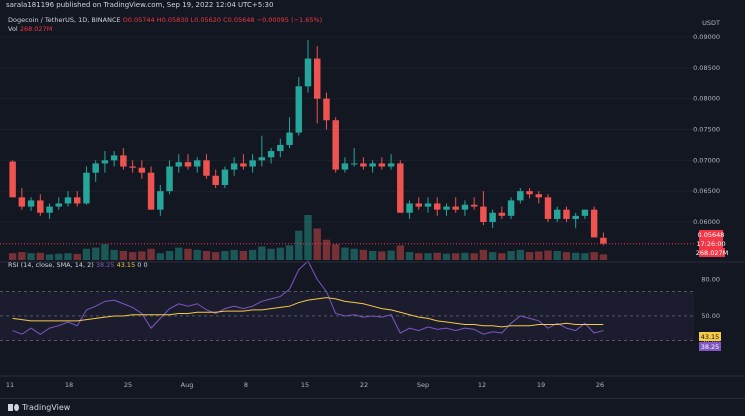  What do you see at coordinates (710, 244) in the screenshot?
I see `countdown-value: 17:26:00` at bounding box center [710, 244].